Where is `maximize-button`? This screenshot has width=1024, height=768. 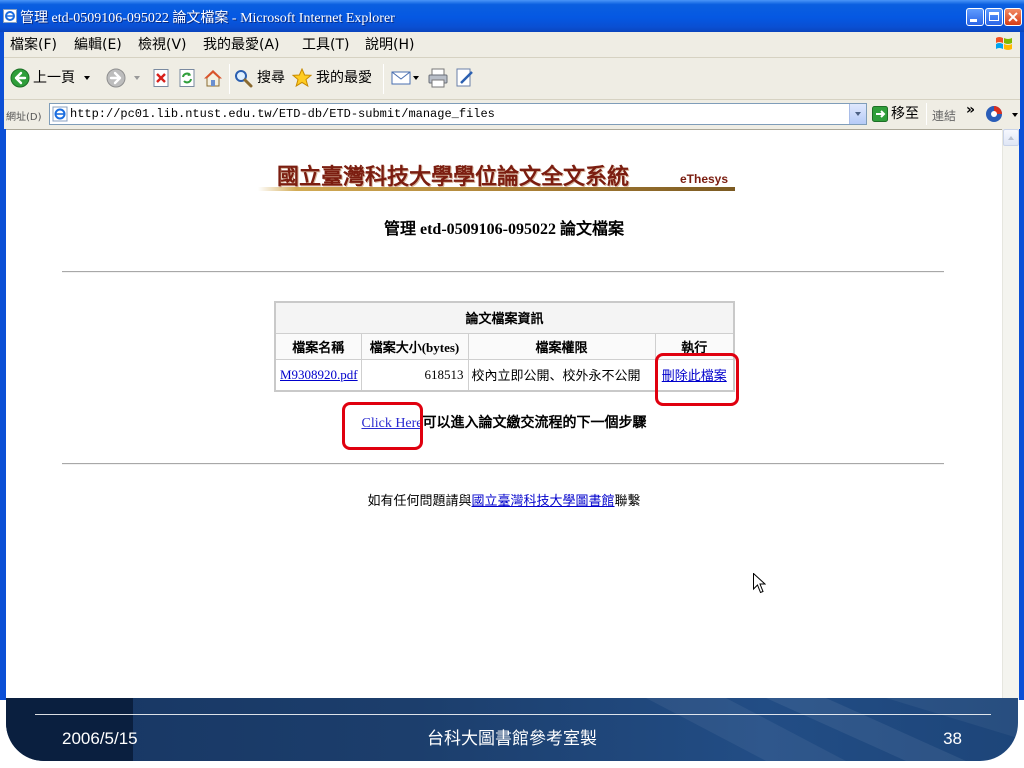 maximize-button is located at coordinates (994, 17).